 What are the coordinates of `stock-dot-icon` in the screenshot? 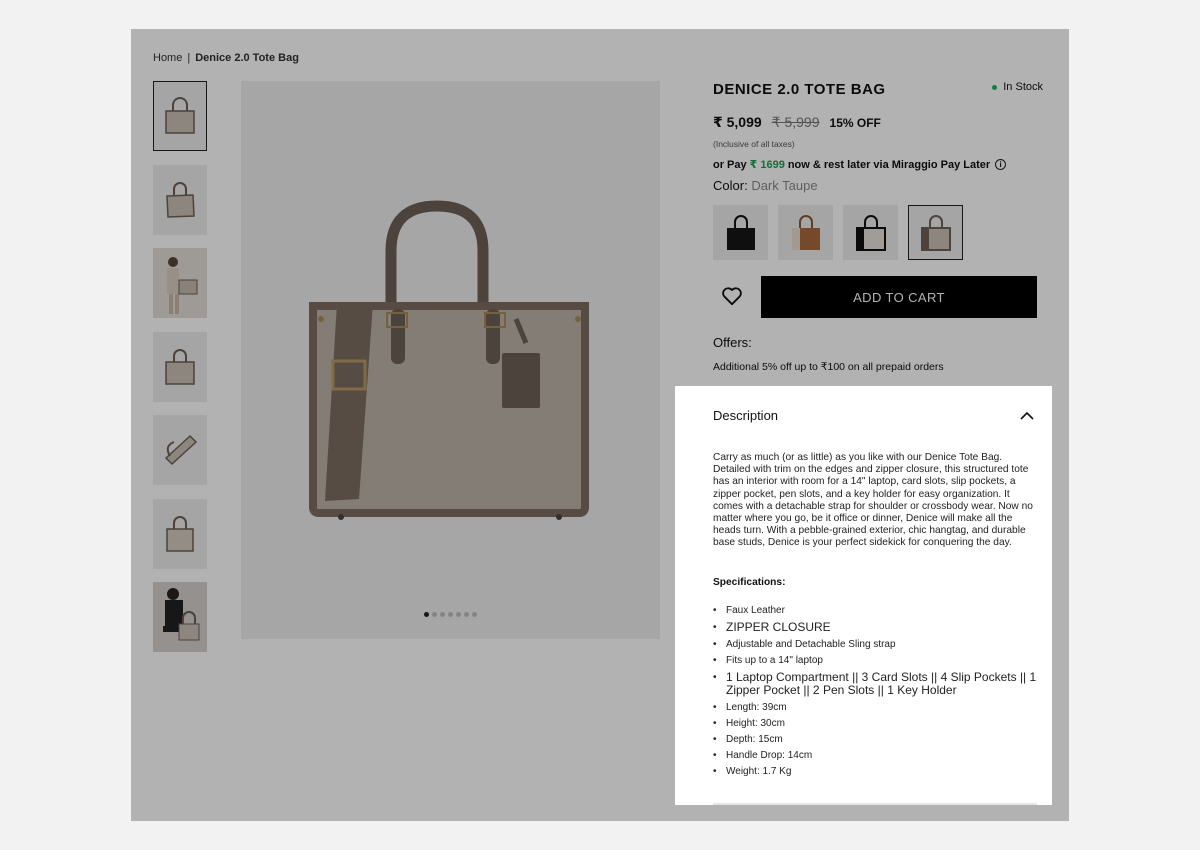 It's located at (995, 87).